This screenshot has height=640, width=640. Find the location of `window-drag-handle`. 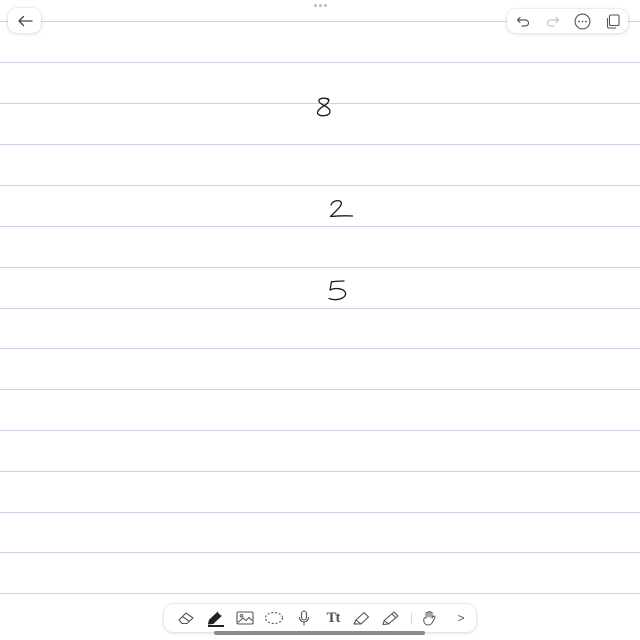

window-drag-handle is located at coordinates (320, 6).